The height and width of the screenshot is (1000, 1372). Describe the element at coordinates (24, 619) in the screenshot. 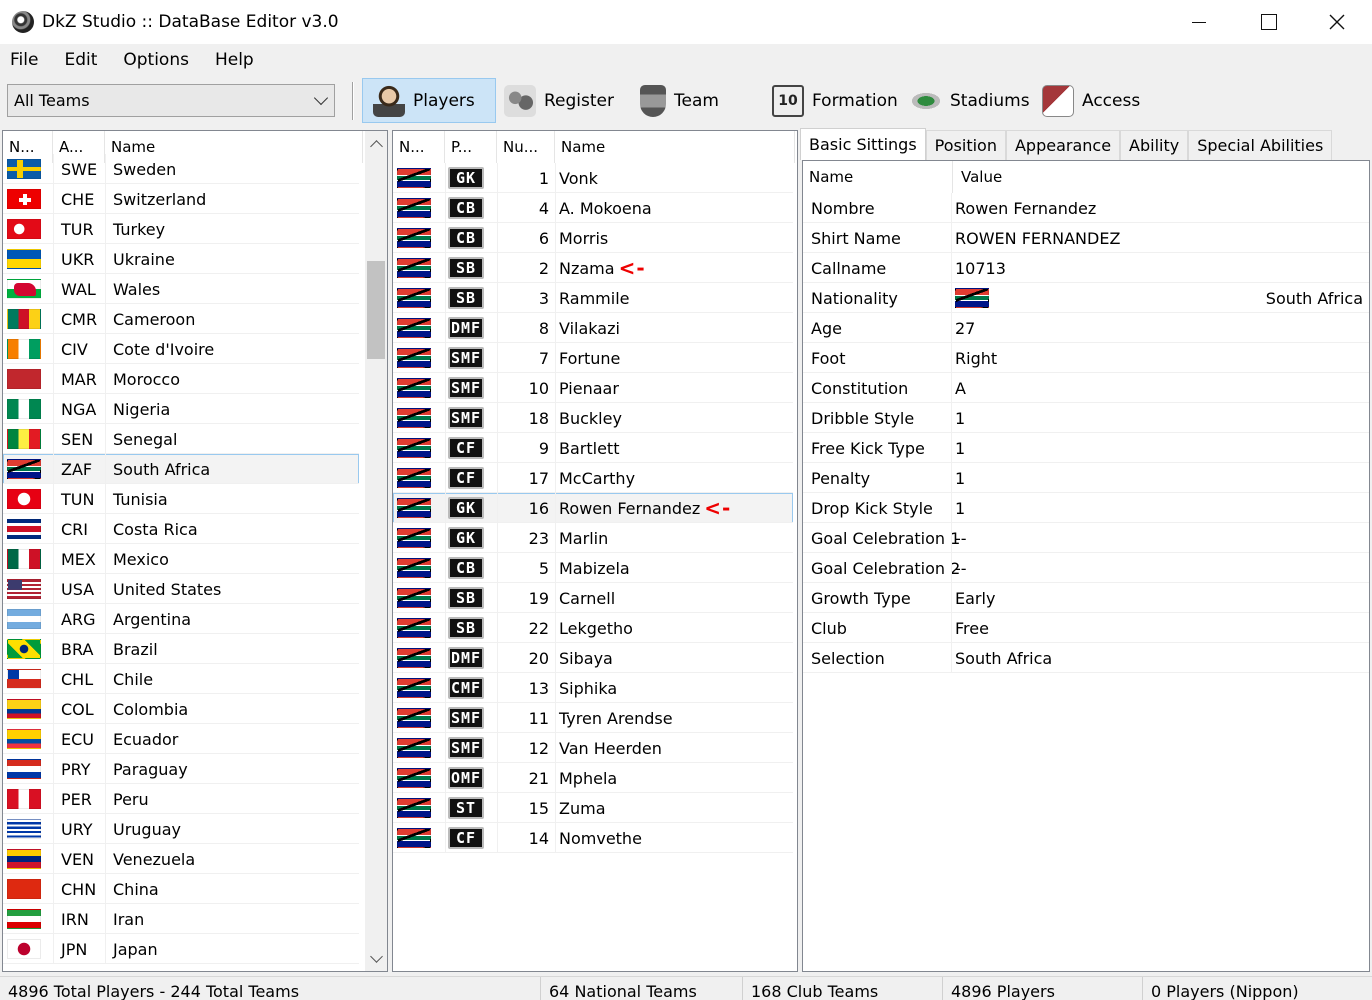

I see `flag-icon` at that location.